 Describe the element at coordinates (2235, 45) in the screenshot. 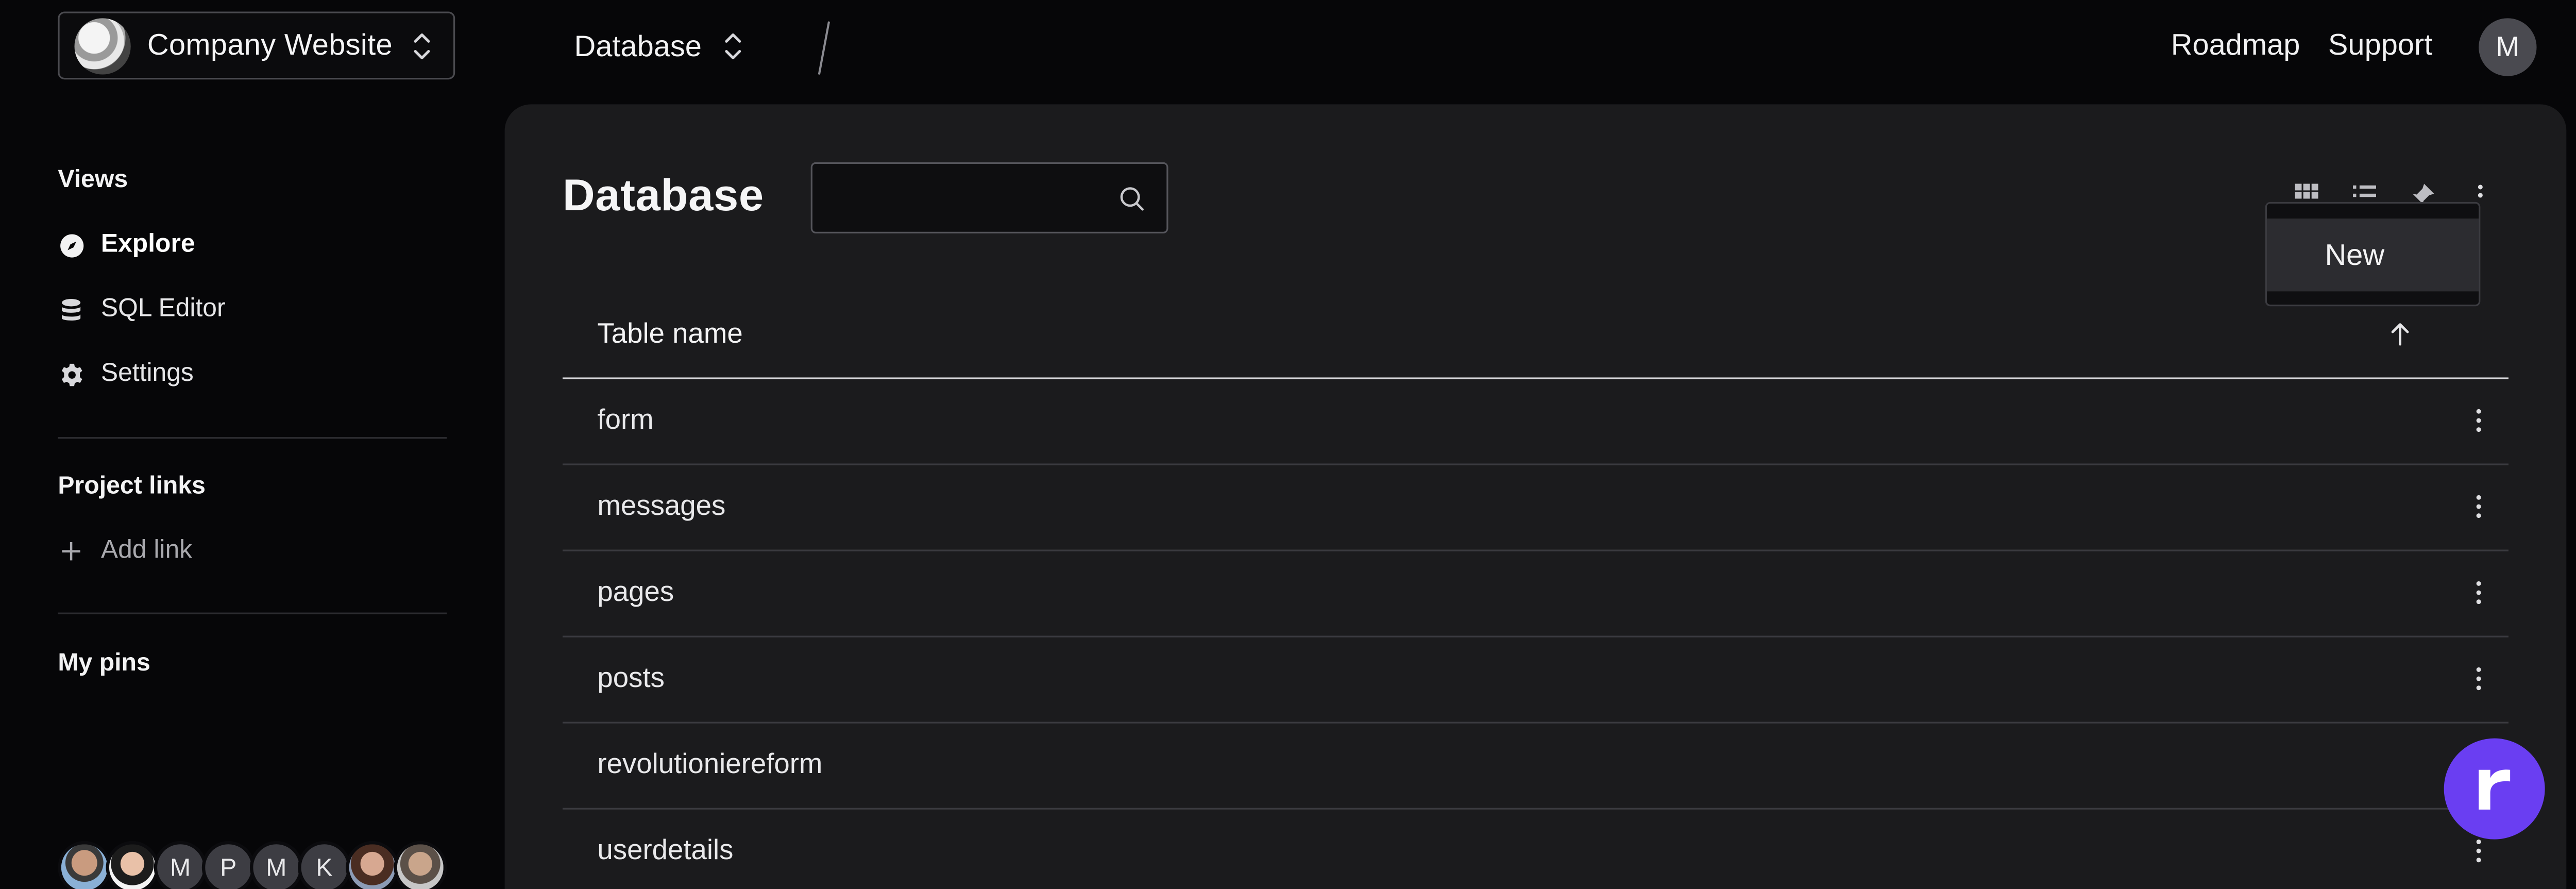

I see `roadmap-link: Roadmap` at that location.